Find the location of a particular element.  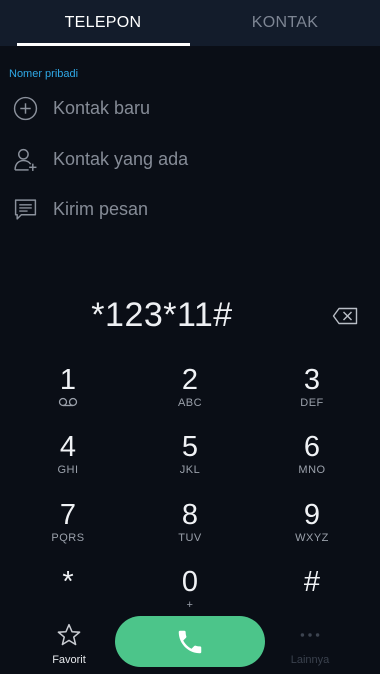

favorit-button: Favorit is located at coordinates (69, 644).